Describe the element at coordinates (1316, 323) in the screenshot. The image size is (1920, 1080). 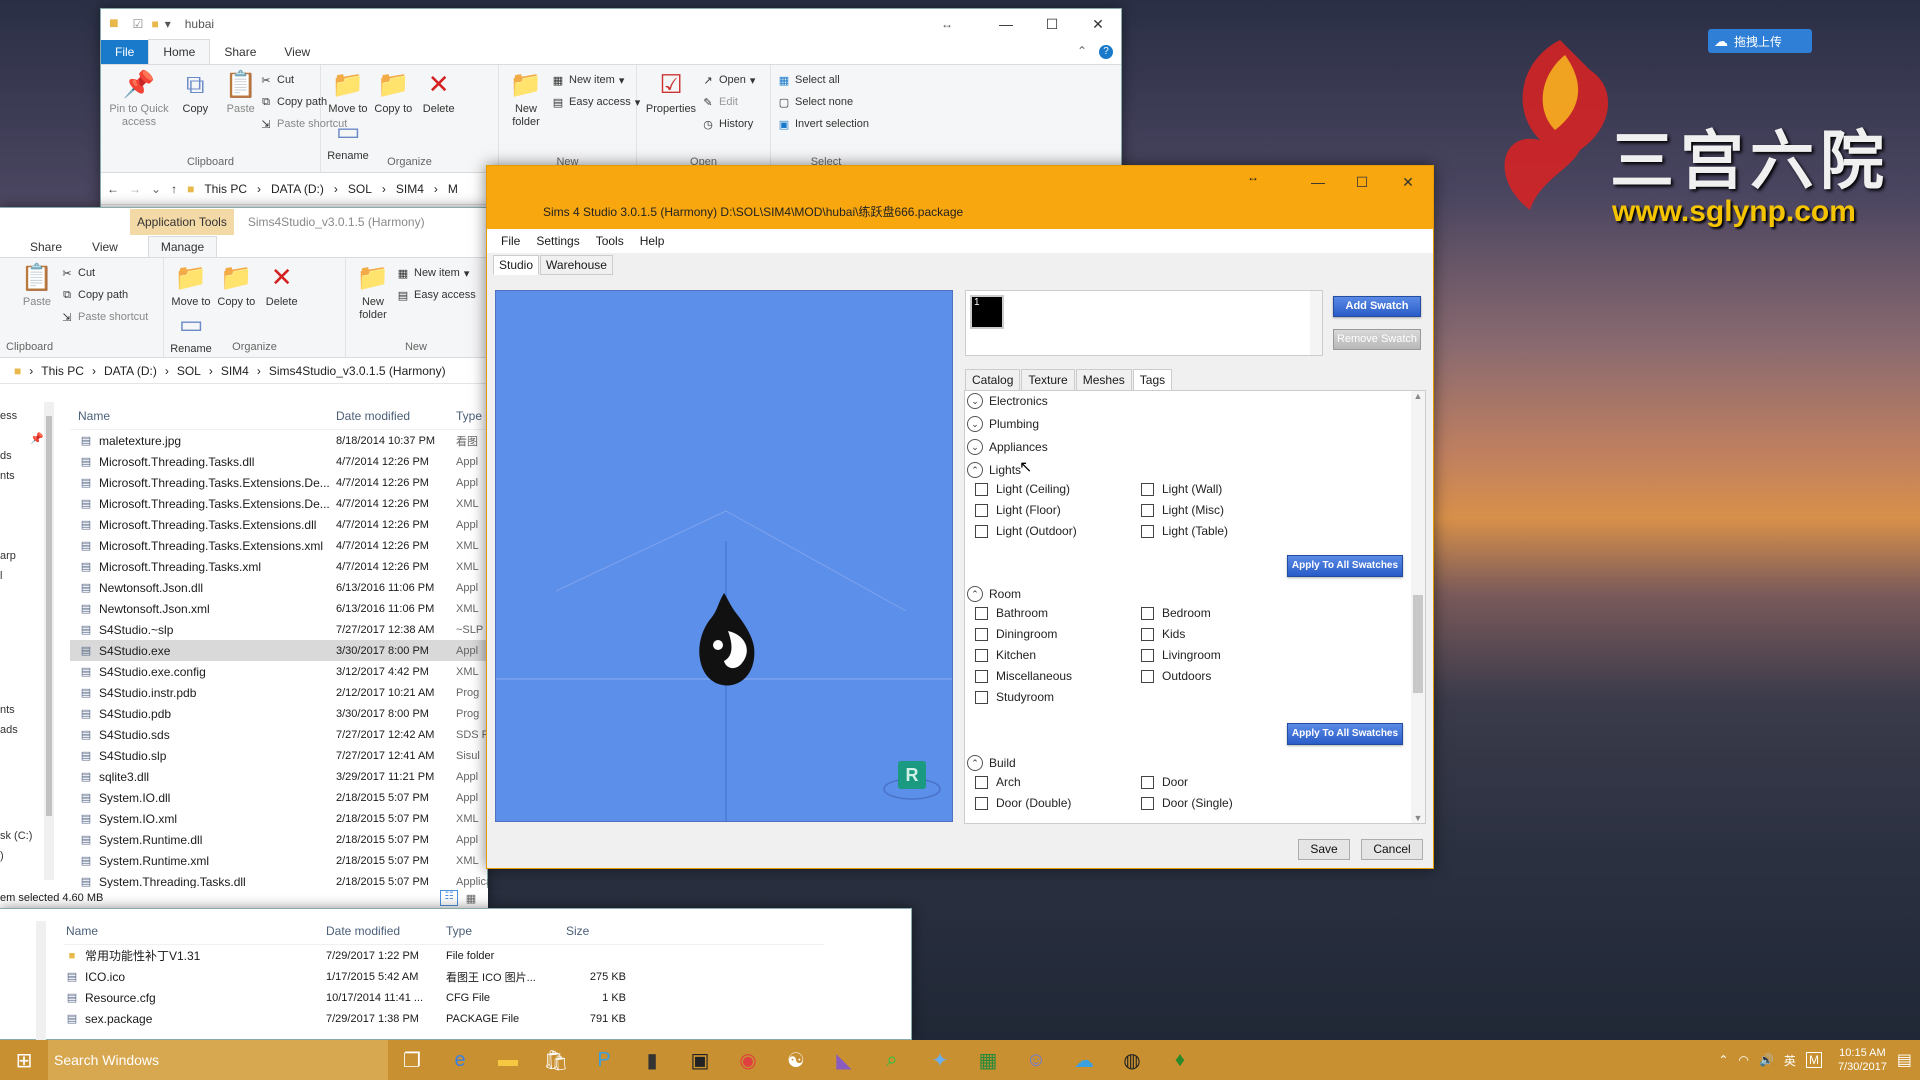
I see `swatch-scrollbar` at that location.